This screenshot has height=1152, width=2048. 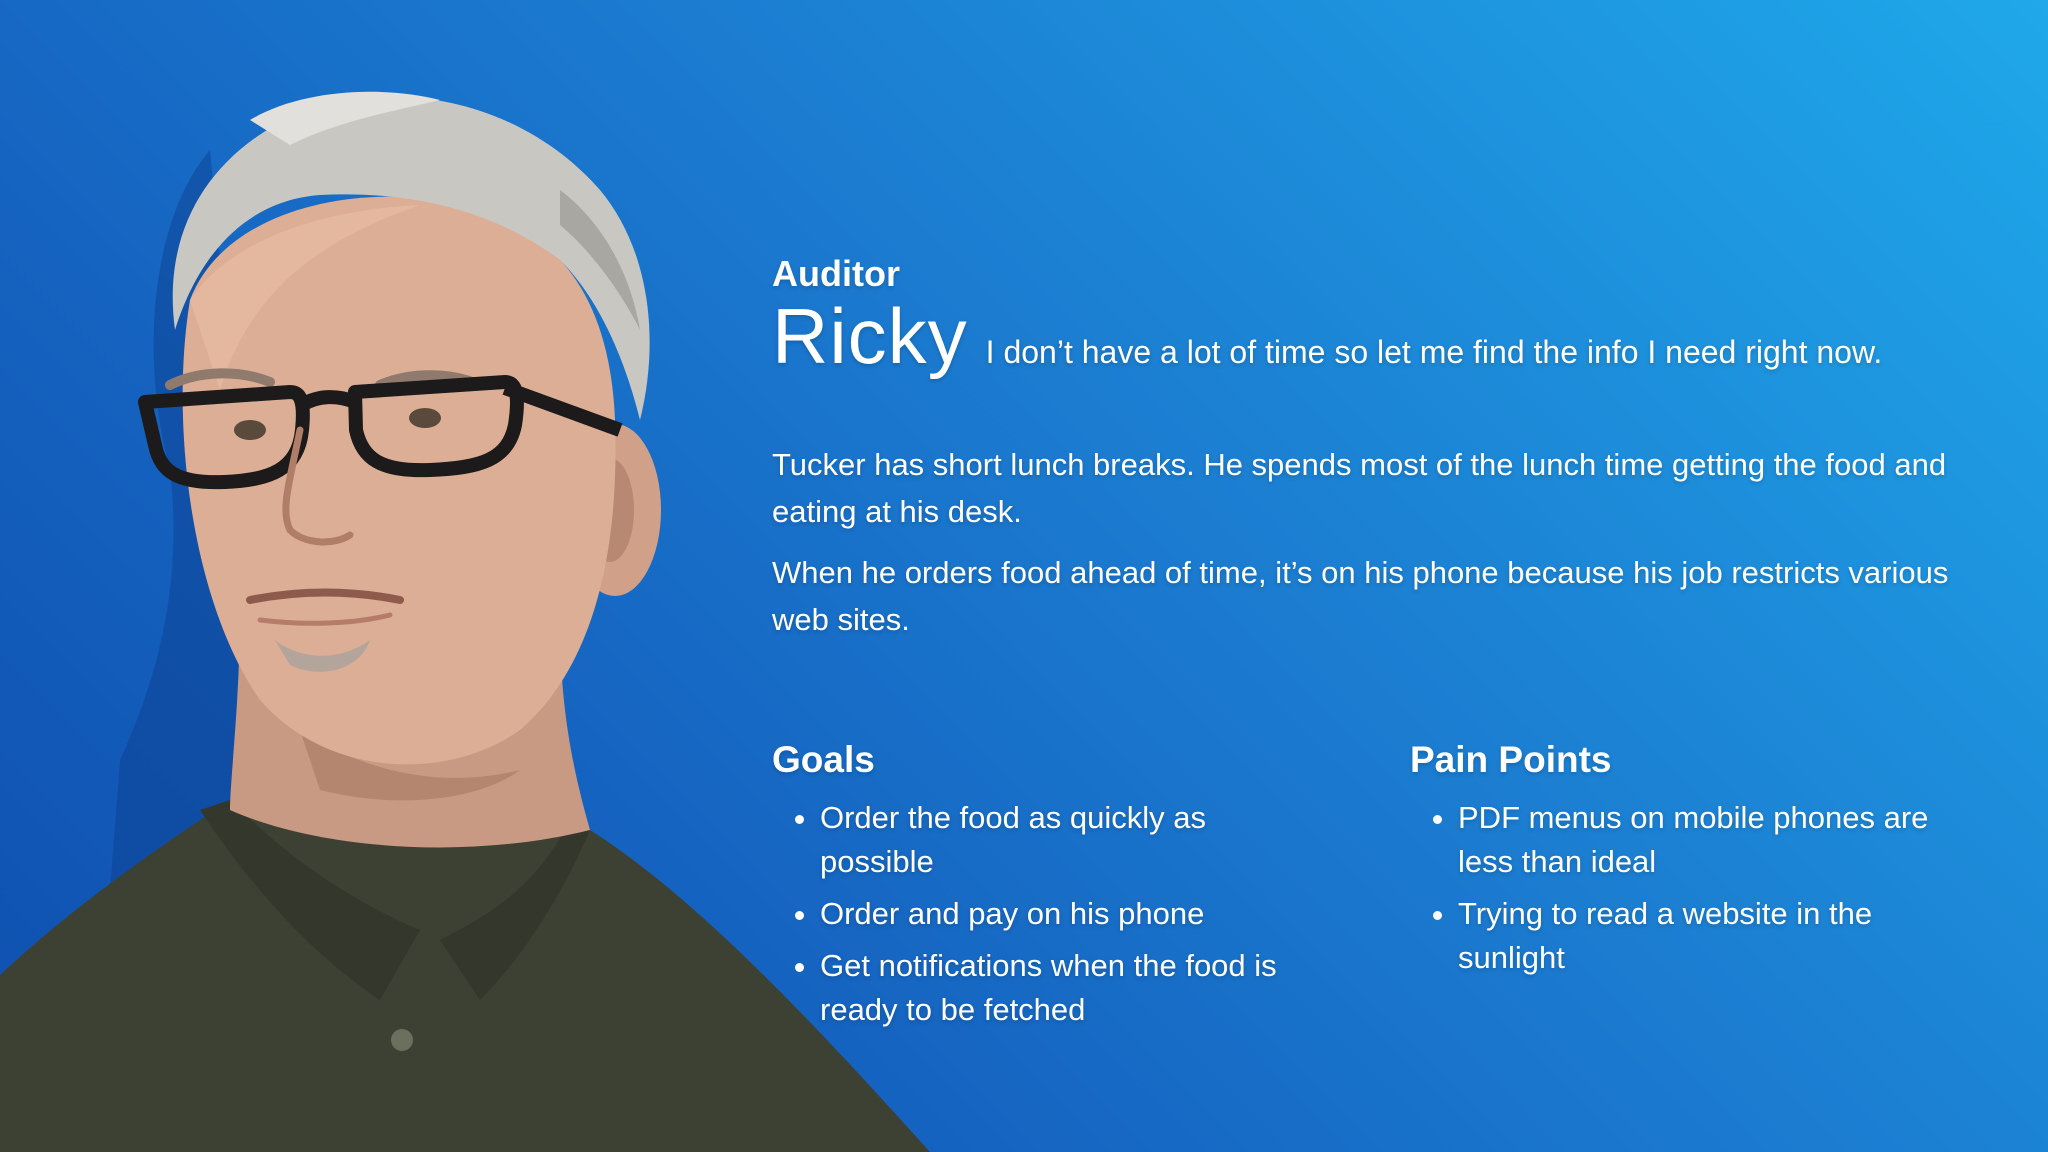 I want to click on pain-point-item: Trying to read a website in the sunlight, so click(x=1714, y=936).